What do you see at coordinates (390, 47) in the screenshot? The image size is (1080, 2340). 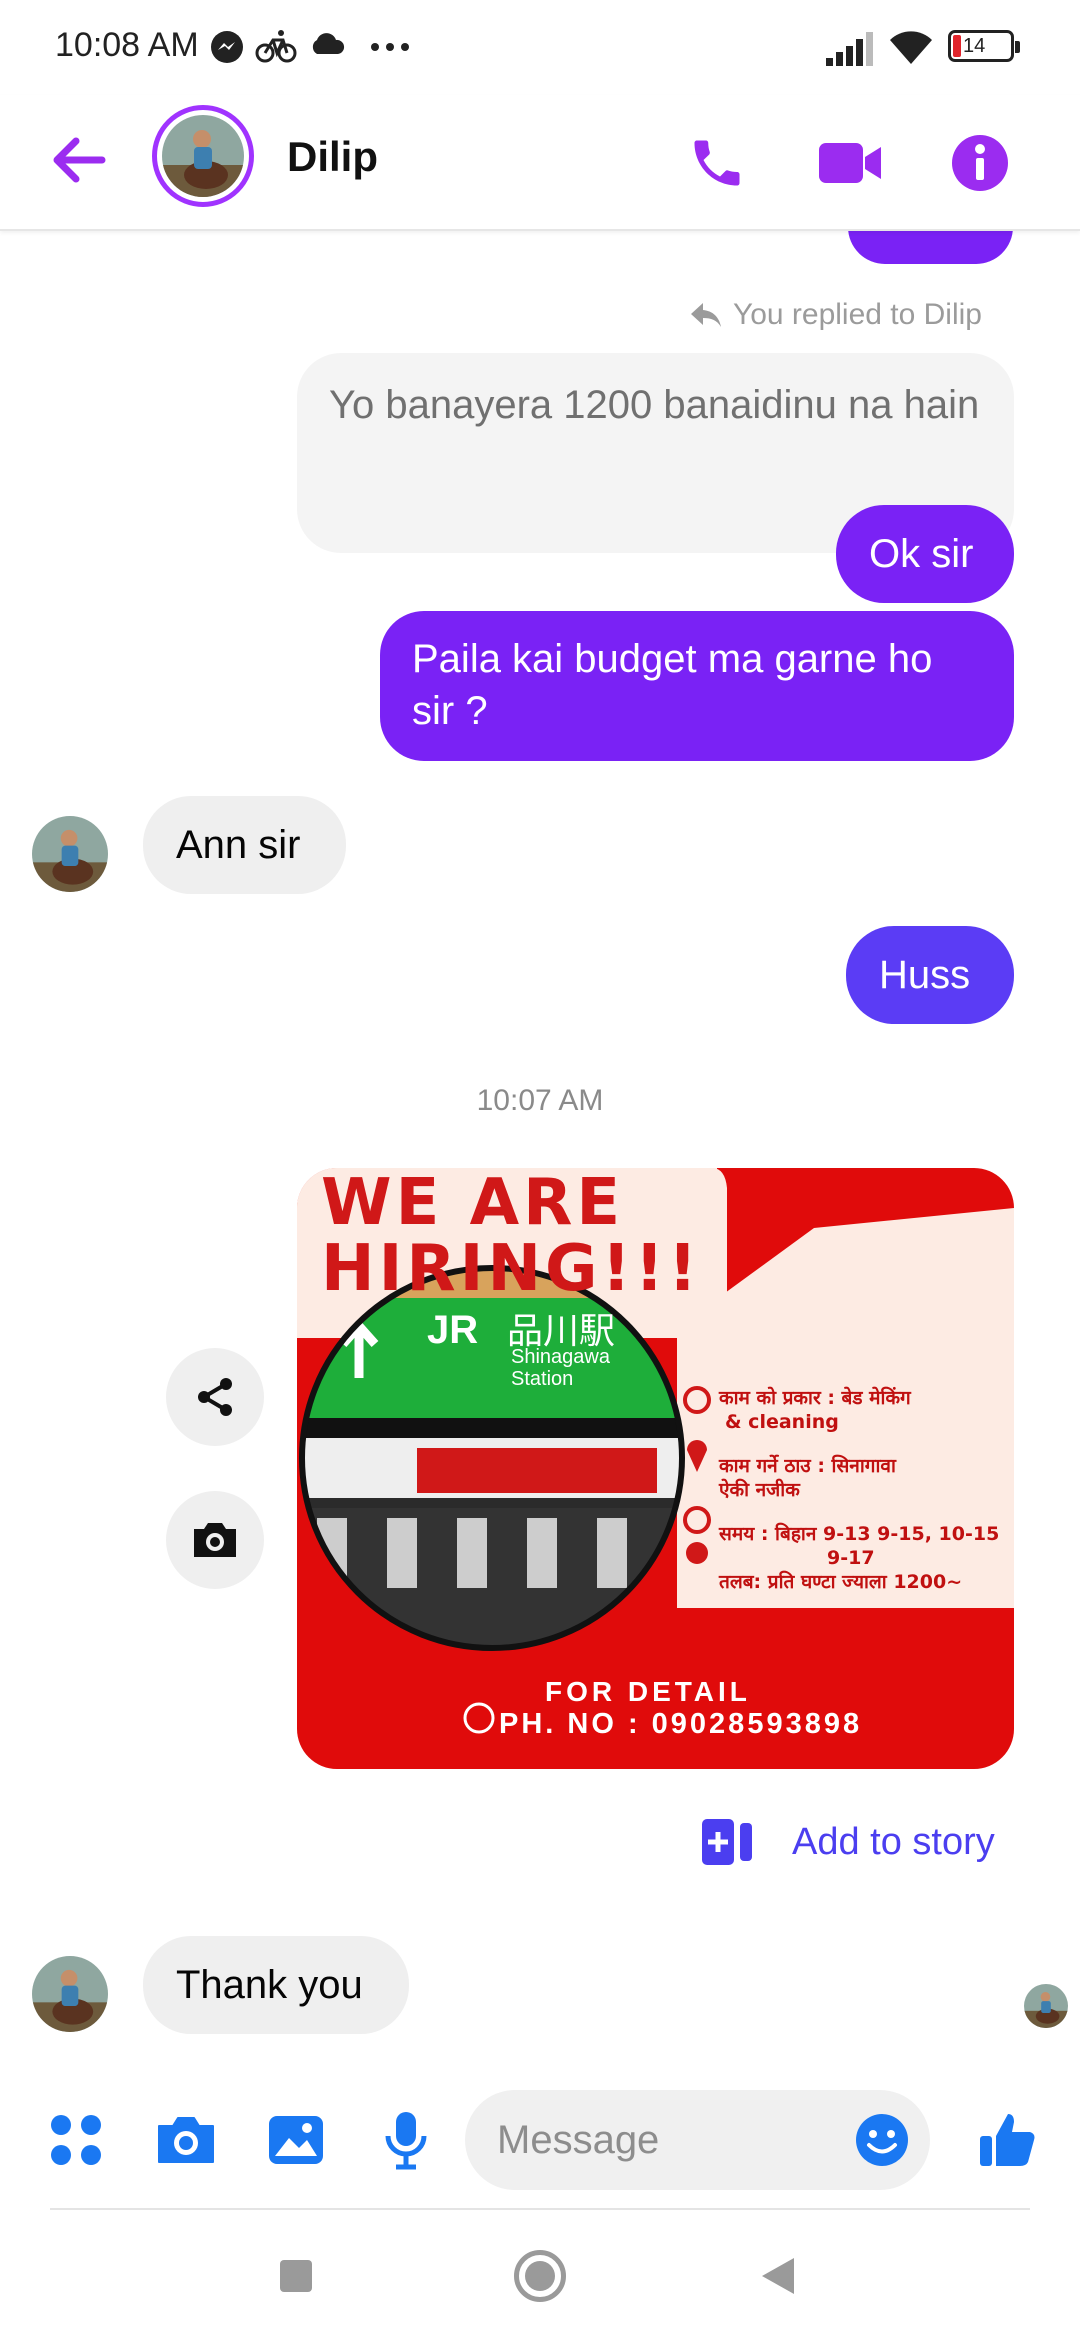 I see `more-dots-icon` at bounding box center [390, 47].